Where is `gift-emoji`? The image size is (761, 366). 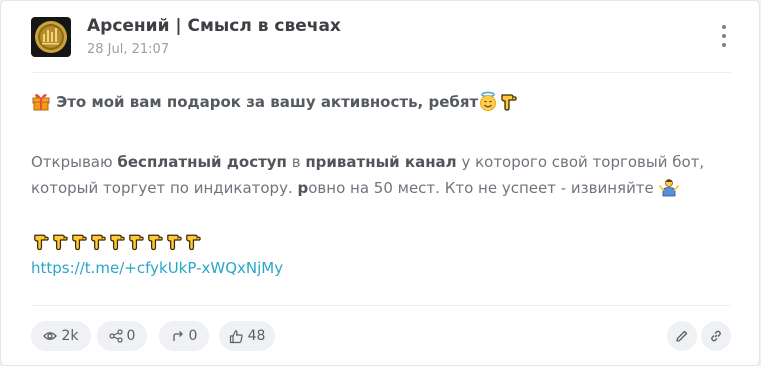
gift-emoji is located at coordinates (41, 105).